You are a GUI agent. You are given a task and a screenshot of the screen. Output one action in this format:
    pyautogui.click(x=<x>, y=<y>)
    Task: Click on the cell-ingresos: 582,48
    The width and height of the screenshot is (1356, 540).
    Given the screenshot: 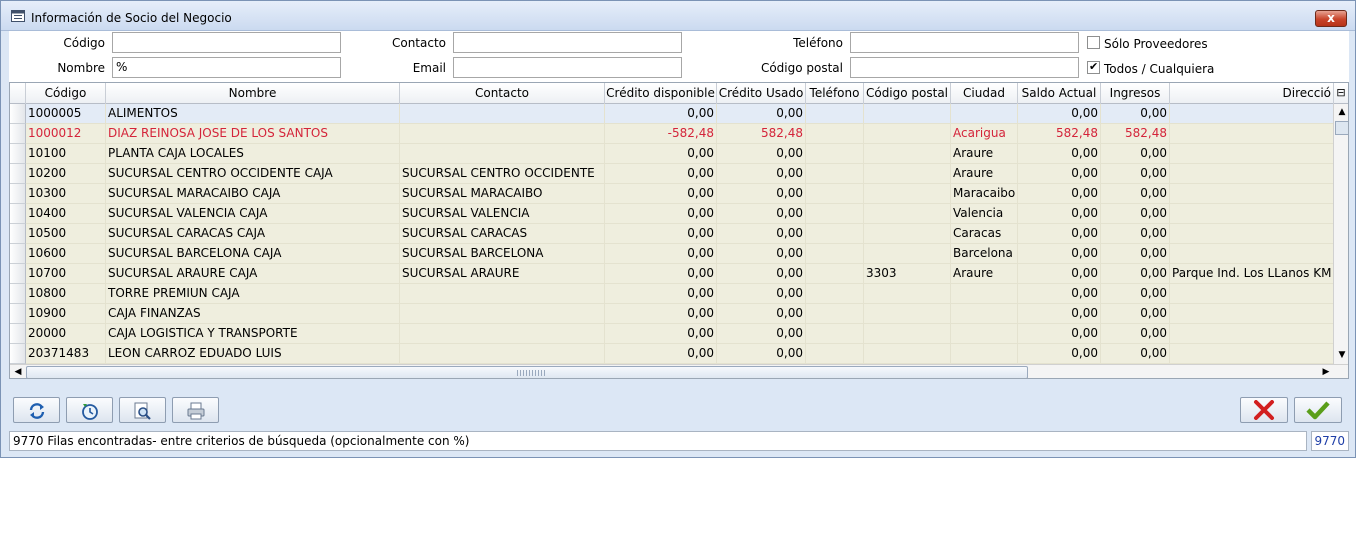 What is the action you would take?
    pyautogui.click(x=1135, y=134)
    